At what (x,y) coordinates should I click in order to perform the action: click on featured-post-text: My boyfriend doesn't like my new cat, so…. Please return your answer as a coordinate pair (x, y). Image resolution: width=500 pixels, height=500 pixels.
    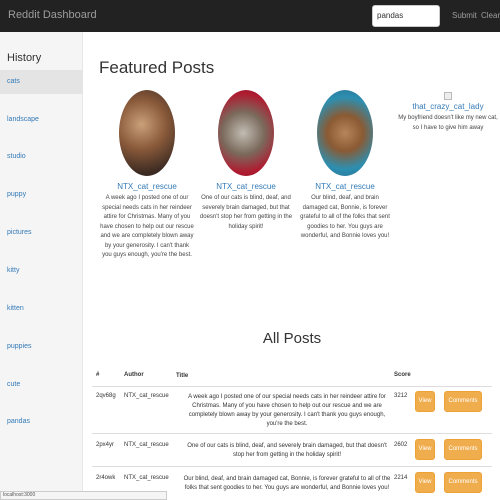
    Looking at the image, I should click on (448, 123).